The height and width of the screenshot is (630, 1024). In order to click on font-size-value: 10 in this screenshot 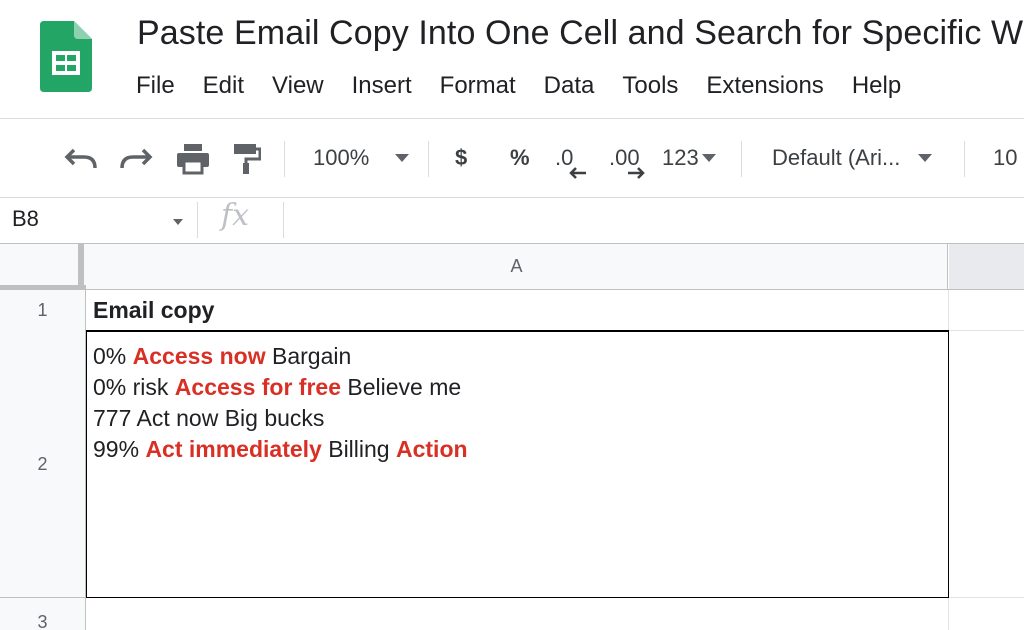, I will do `click(1005, 157)`.